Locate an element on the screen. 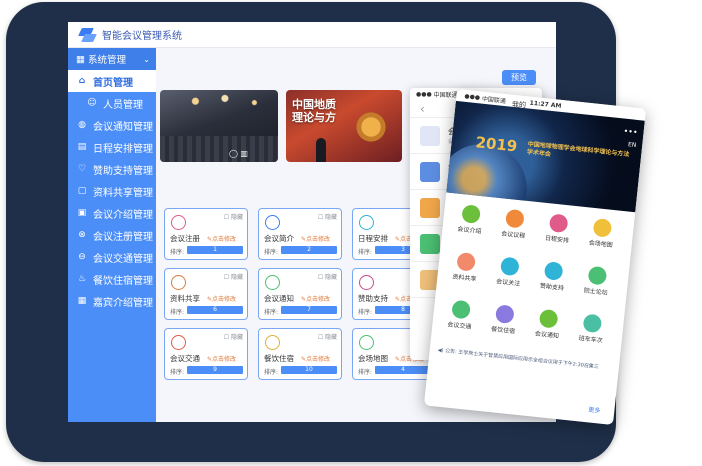 This screenshot has width=702, height=466. app-title: 智能会议管理系统 is located at coordinates (142, 36).